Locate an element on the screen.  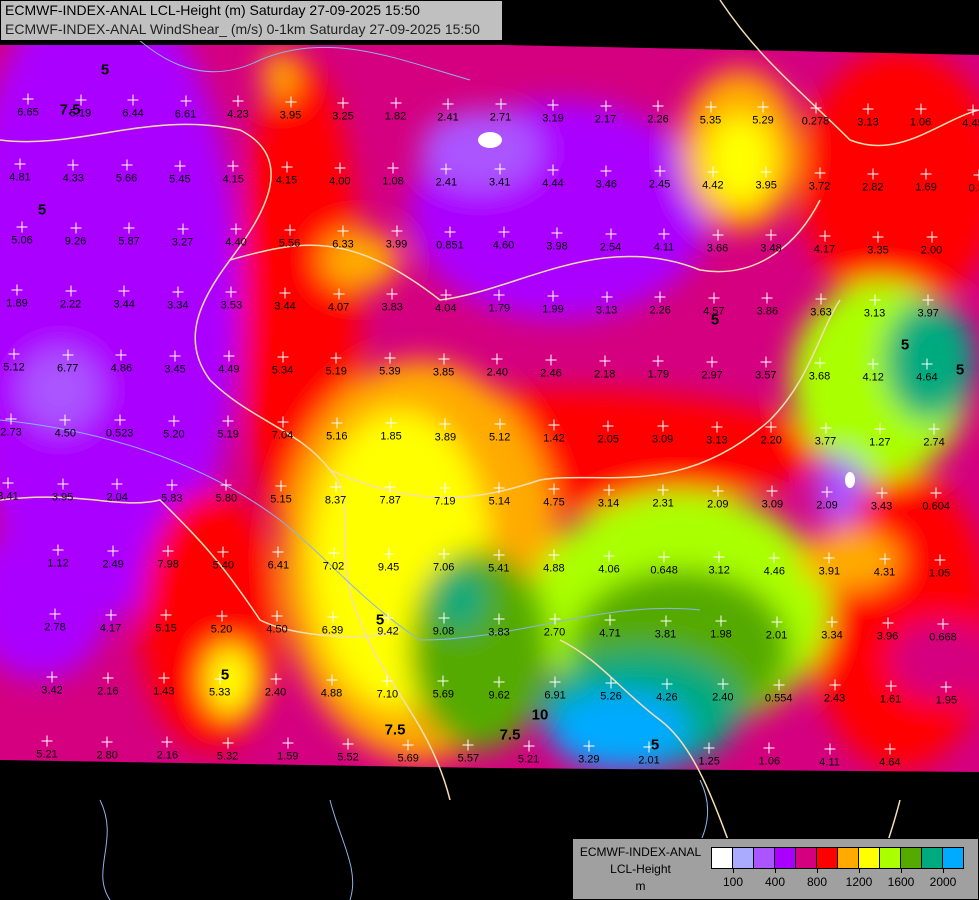
windshear-value-label: 6.41 is located at coordinates (278, 565).